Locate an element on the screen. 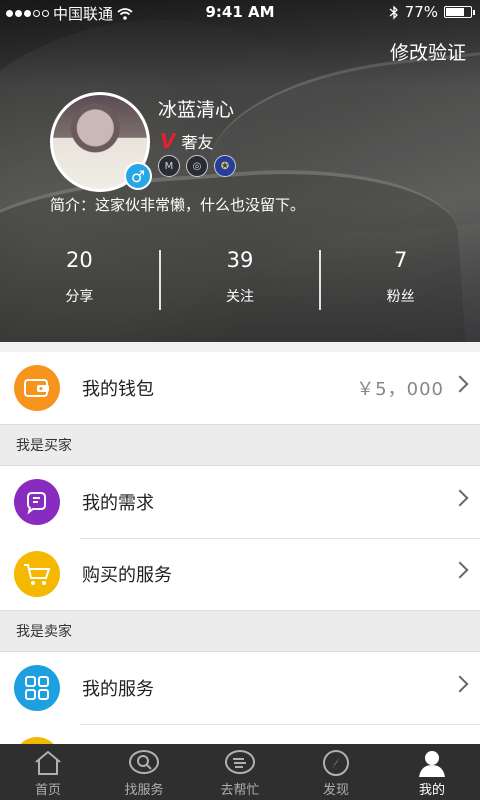 The image size is (480, 800). stat-following: 39 关注 is located at coordinates (240, 280).